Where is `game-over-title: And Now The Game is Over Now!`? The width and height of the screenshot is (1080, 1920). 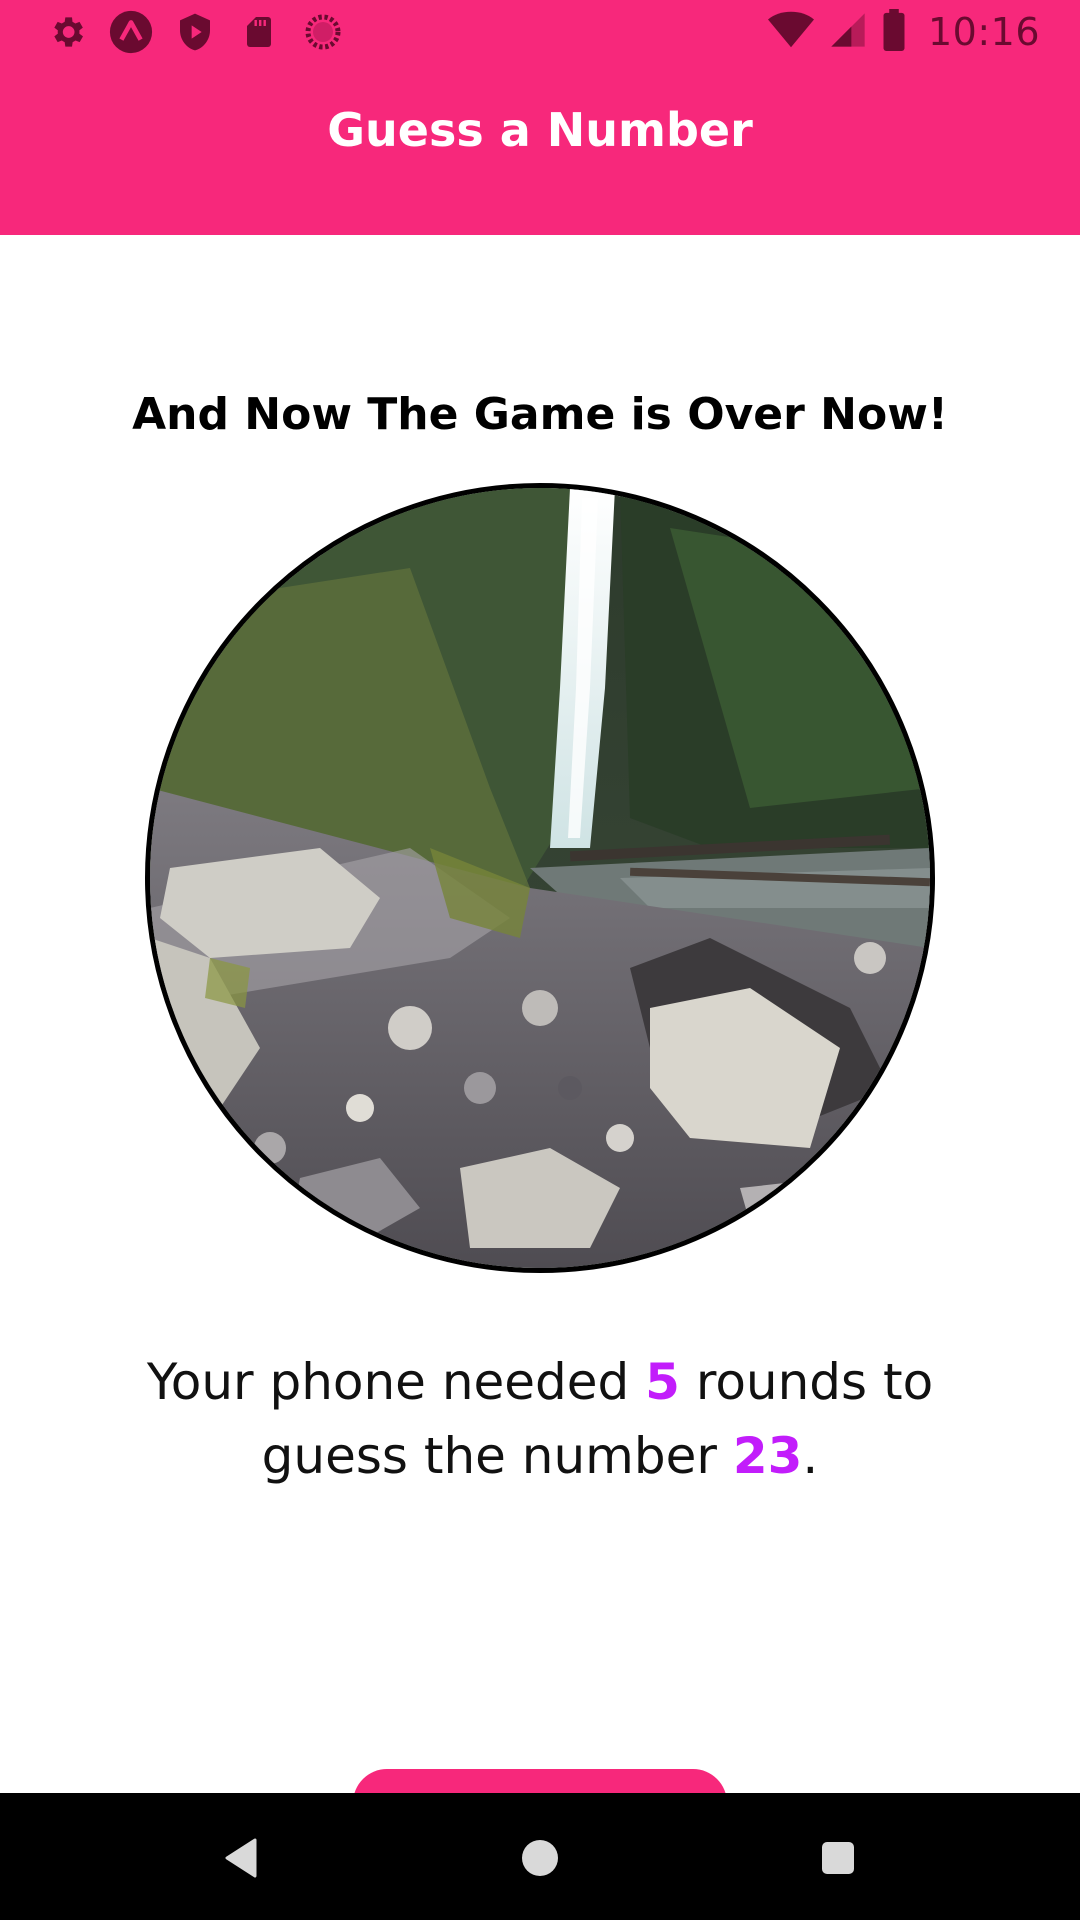
game-over-title: And Now The Game is Over Now! is located at coordinates (540, 414).